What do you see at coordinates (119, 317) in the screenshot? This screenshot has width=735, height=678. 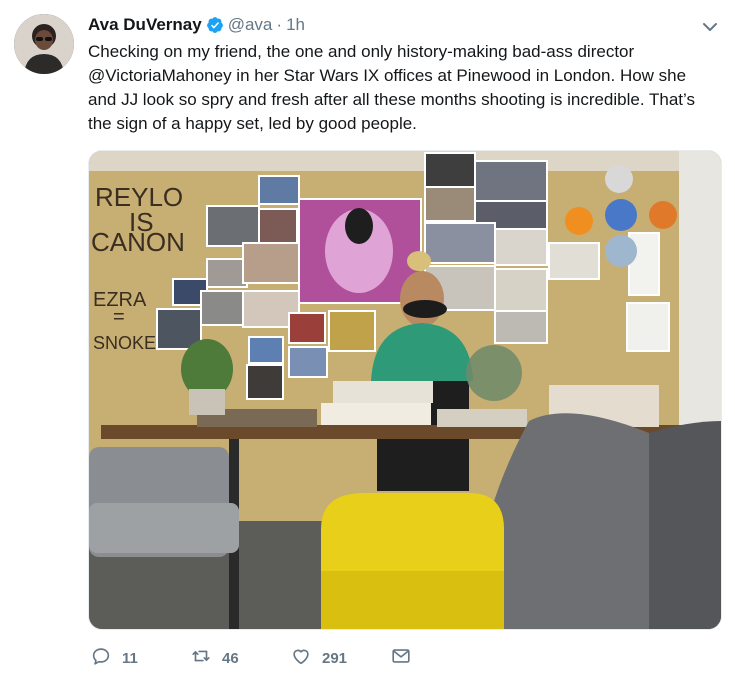 I see `wall-writing: =` at bounding box center [119, 317].